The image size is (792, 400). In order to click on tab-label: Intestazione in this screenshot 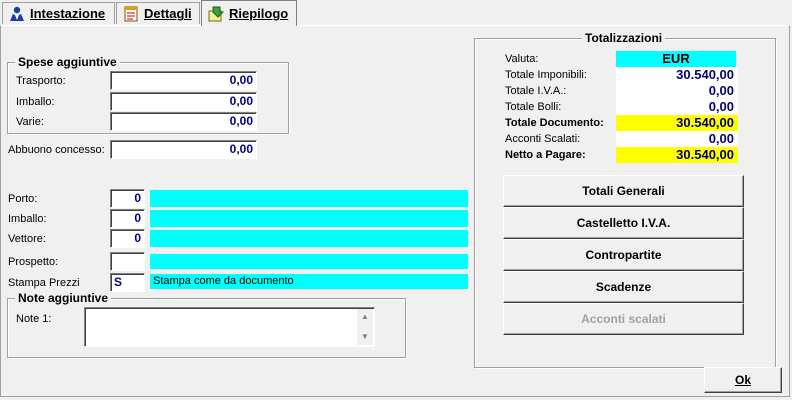, I will do `click(68, 13)`.